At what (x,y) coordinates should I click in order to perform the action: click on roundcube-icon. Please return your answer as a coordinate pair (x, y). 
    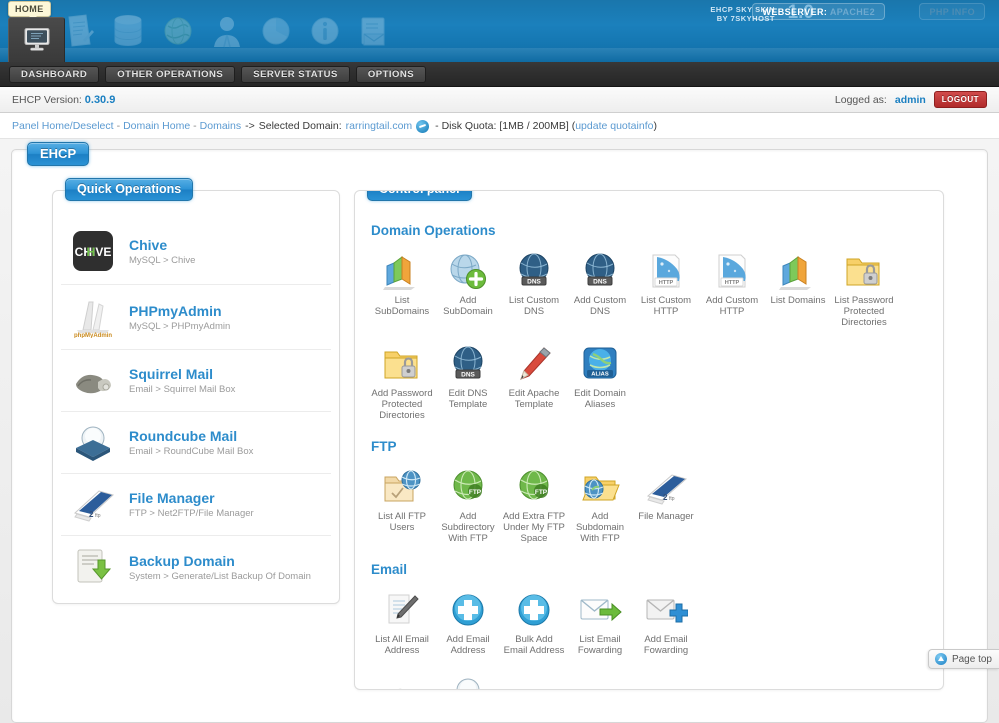
    Looking at the image, I should click on (93, 443).